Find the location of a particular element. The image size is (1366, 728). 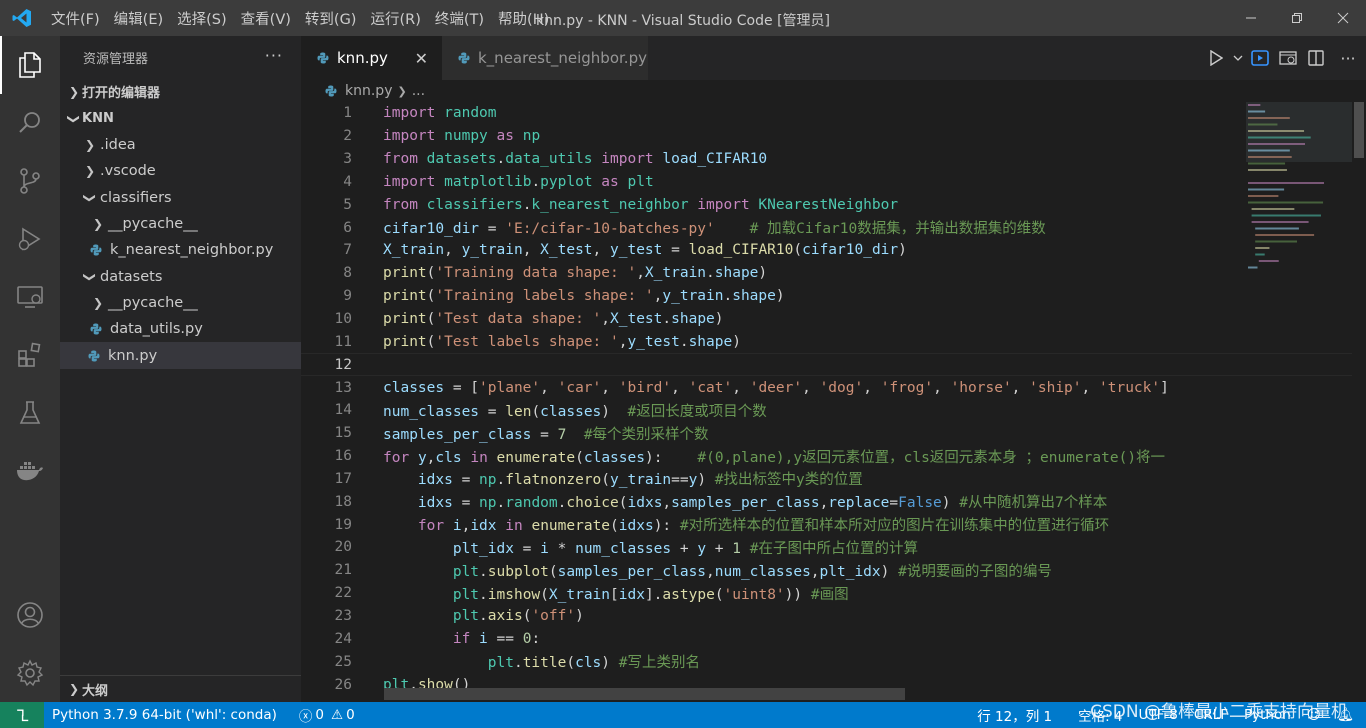

line-number: 8 is located at coordinates (347, 273).